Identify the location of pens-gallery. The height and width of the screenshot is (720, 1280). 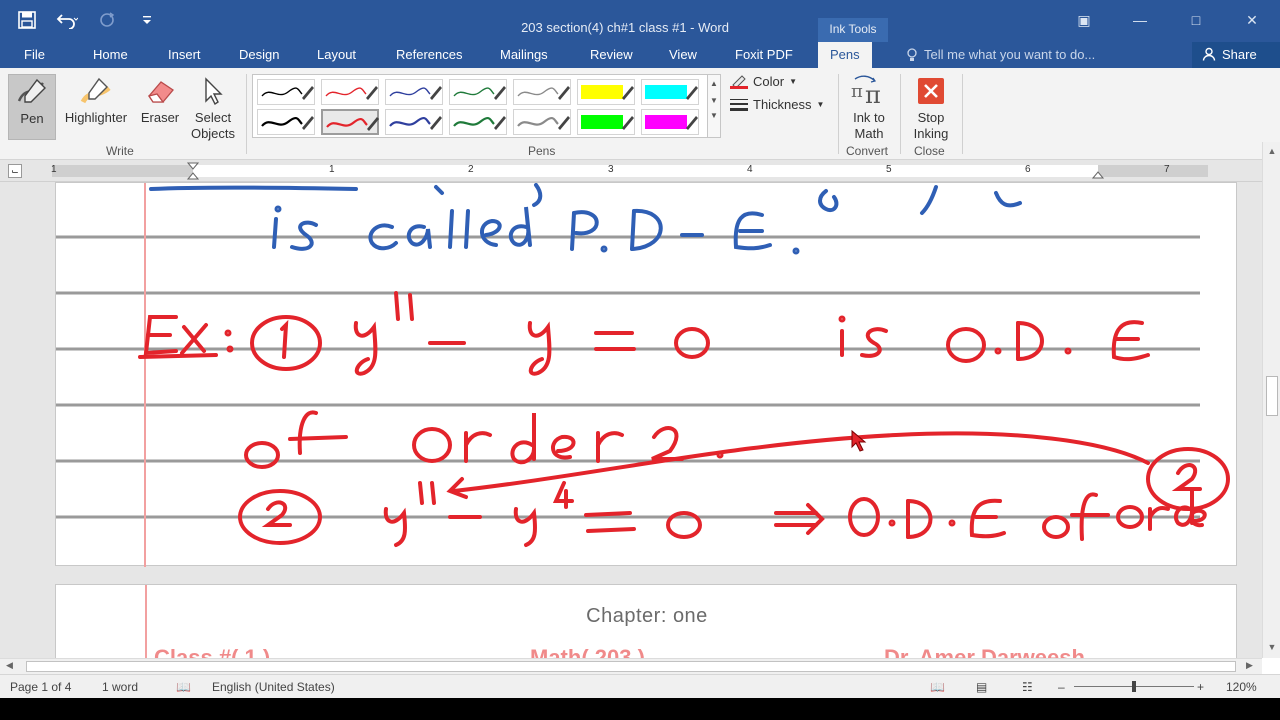
(480, 106).